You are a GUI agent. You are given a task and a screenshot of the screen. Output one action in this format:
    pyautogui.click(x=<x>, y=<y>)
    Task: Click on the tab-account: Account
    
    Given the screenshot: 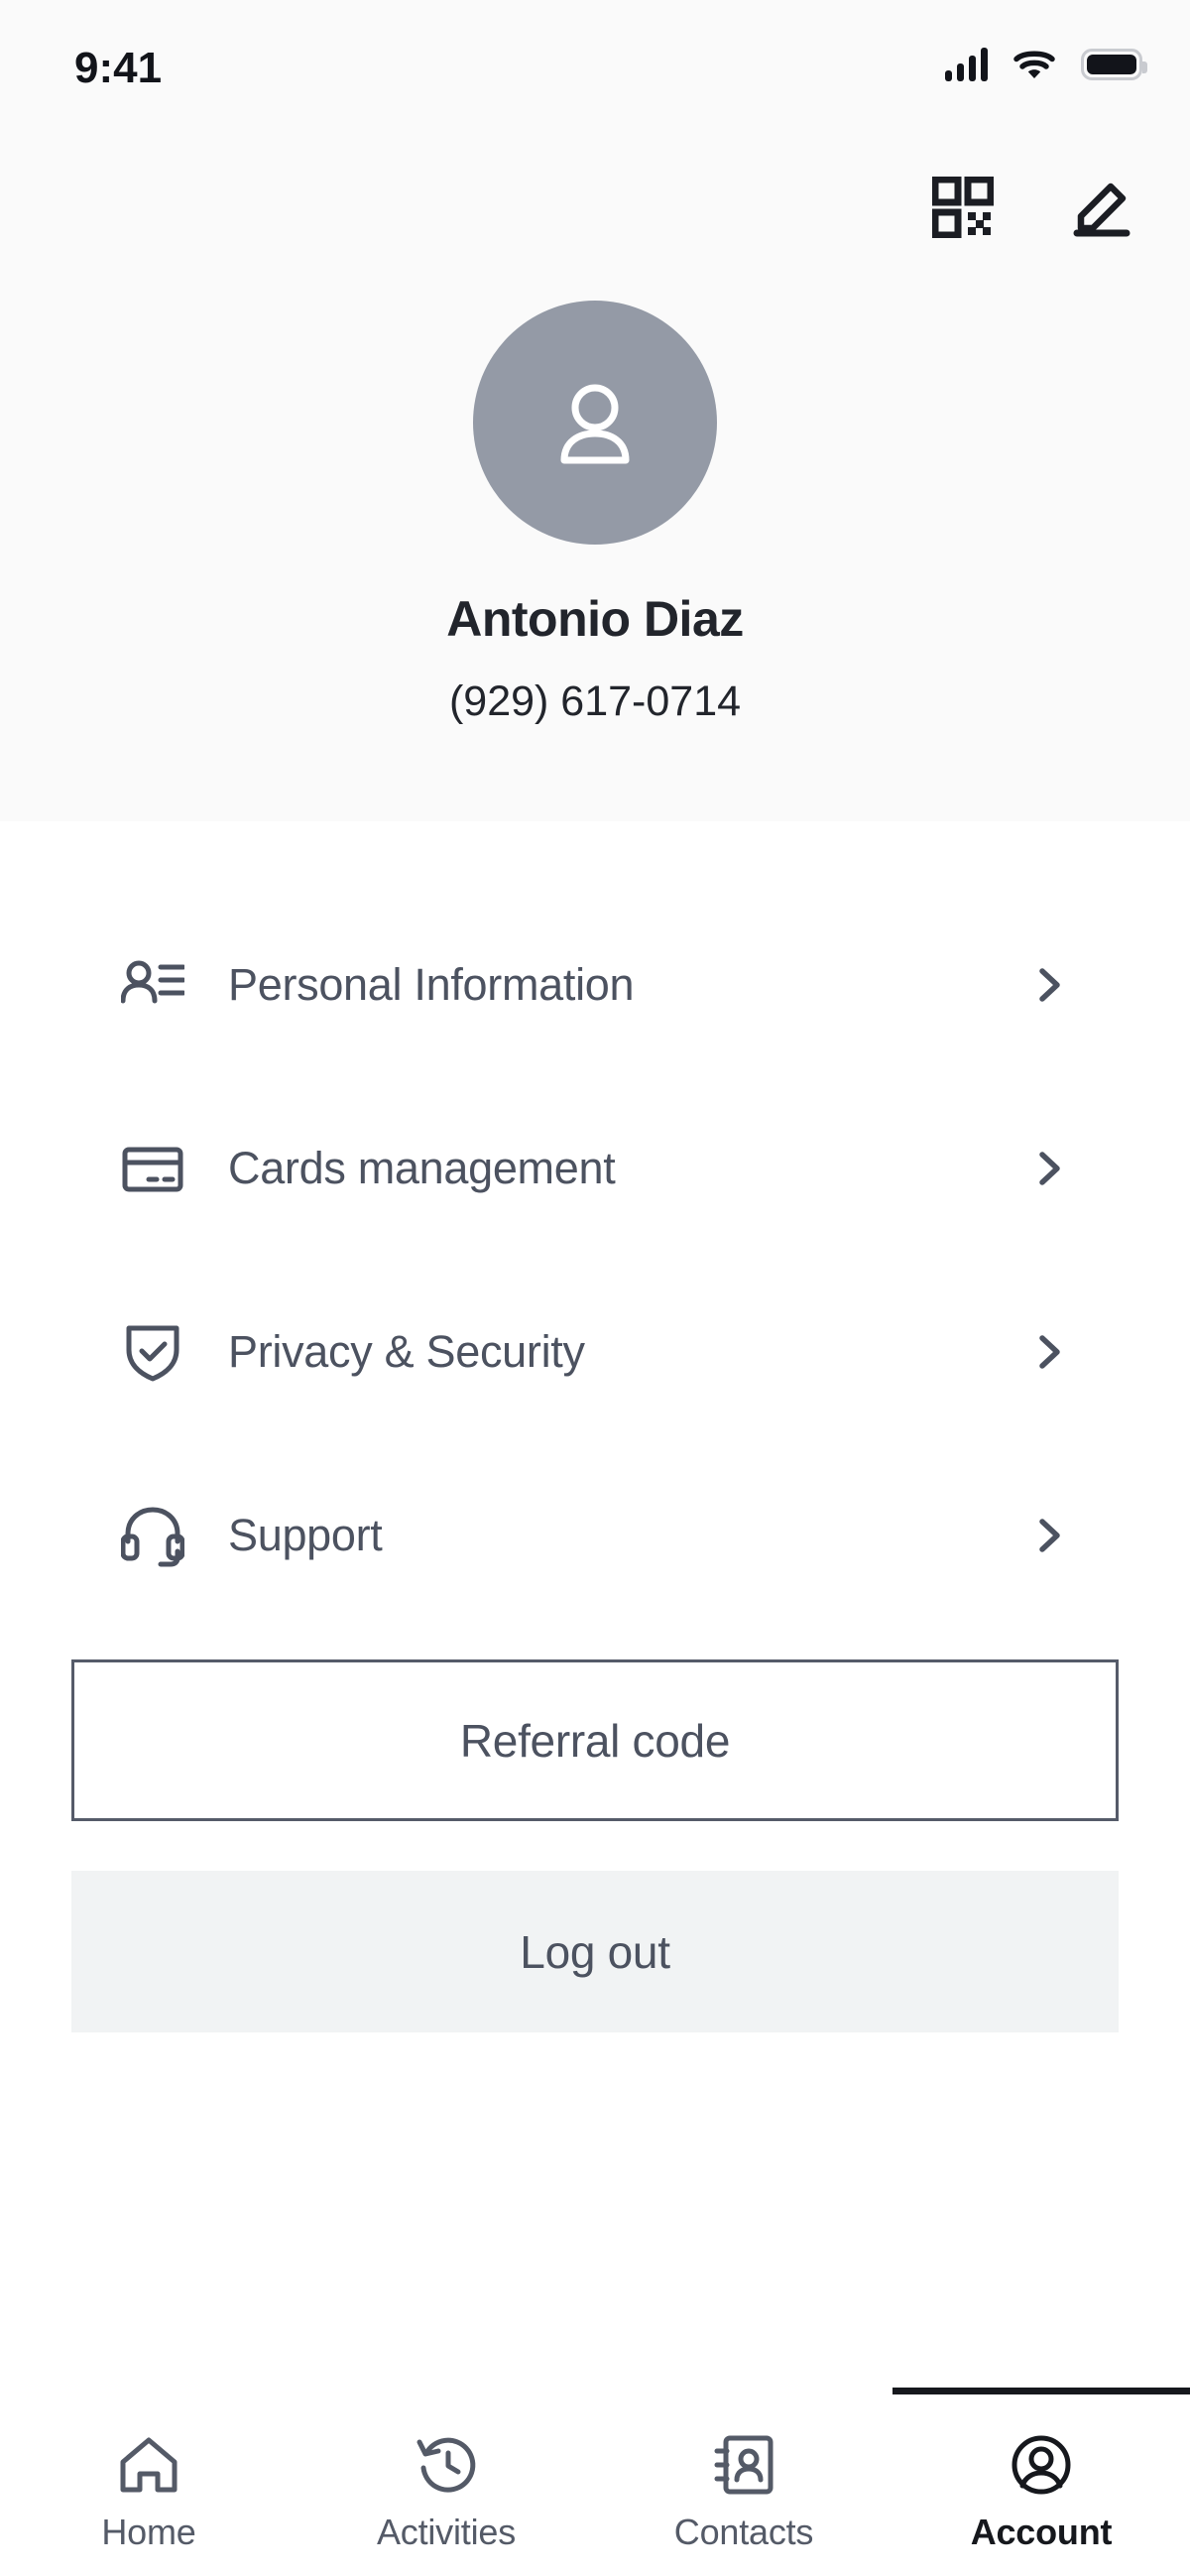 What is the action you would take?
    pyautogui.click(x=1041, y=2482)
    